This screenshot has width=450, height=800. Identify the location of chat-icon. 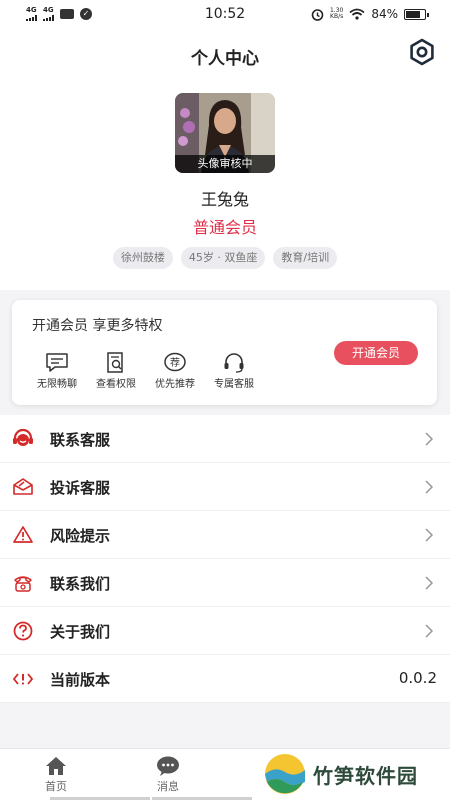
(57, 362).